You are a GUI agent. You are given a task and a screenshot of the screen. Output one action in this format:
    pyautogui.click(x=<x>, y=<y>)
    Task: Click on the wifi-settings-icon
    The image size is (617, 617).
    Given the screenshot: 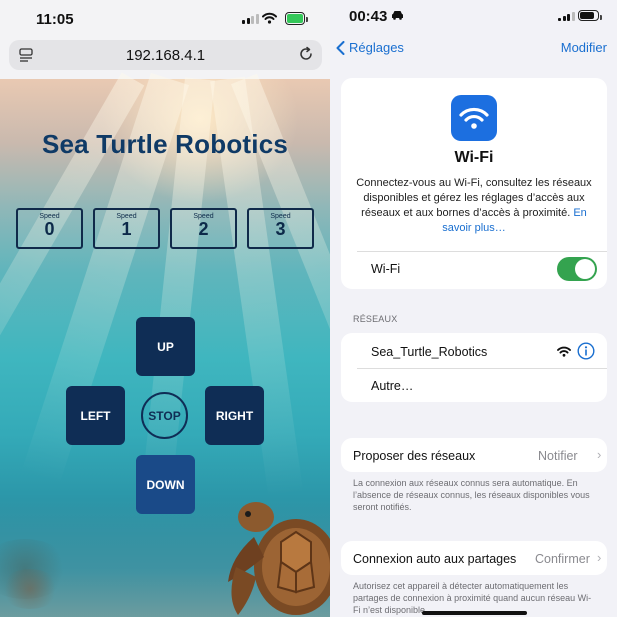 What is the action you would take?
    pyautogui.click(x=474, y=118)
    